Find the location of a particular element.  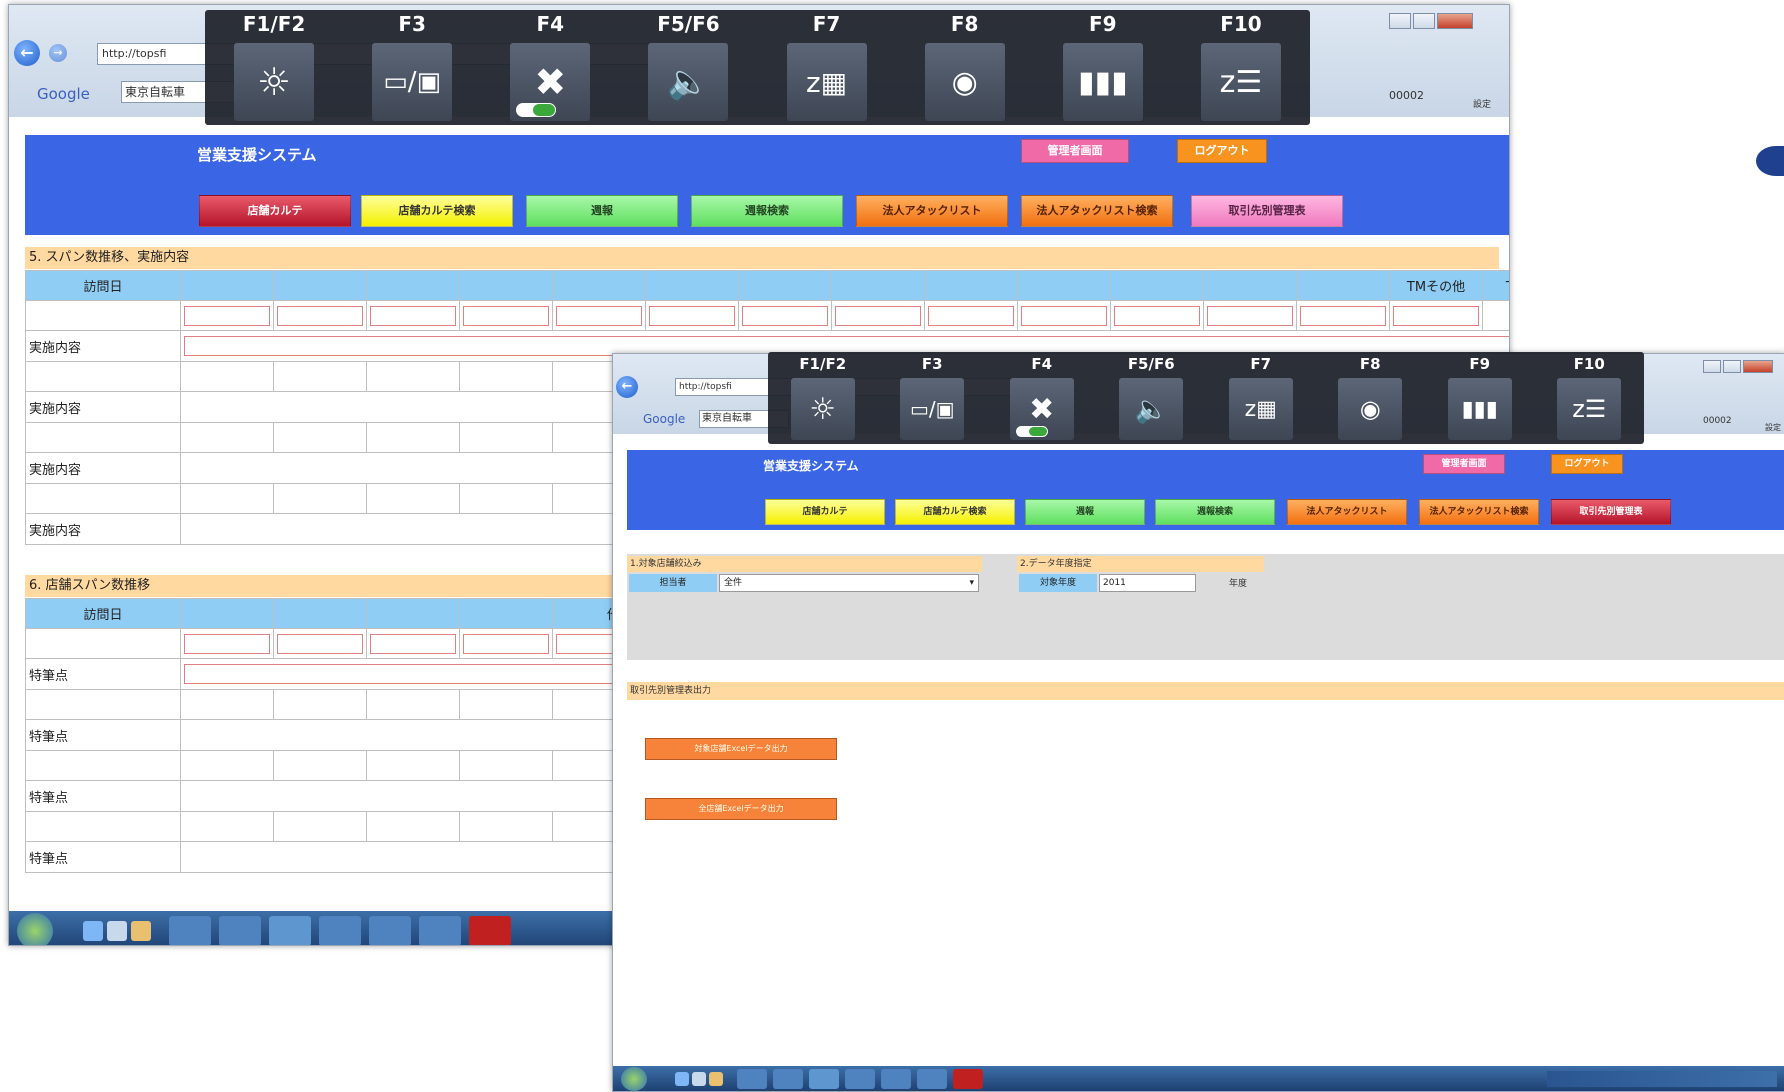

fkey-f8: F8 ◉ is located at coordinates (1371, 398).